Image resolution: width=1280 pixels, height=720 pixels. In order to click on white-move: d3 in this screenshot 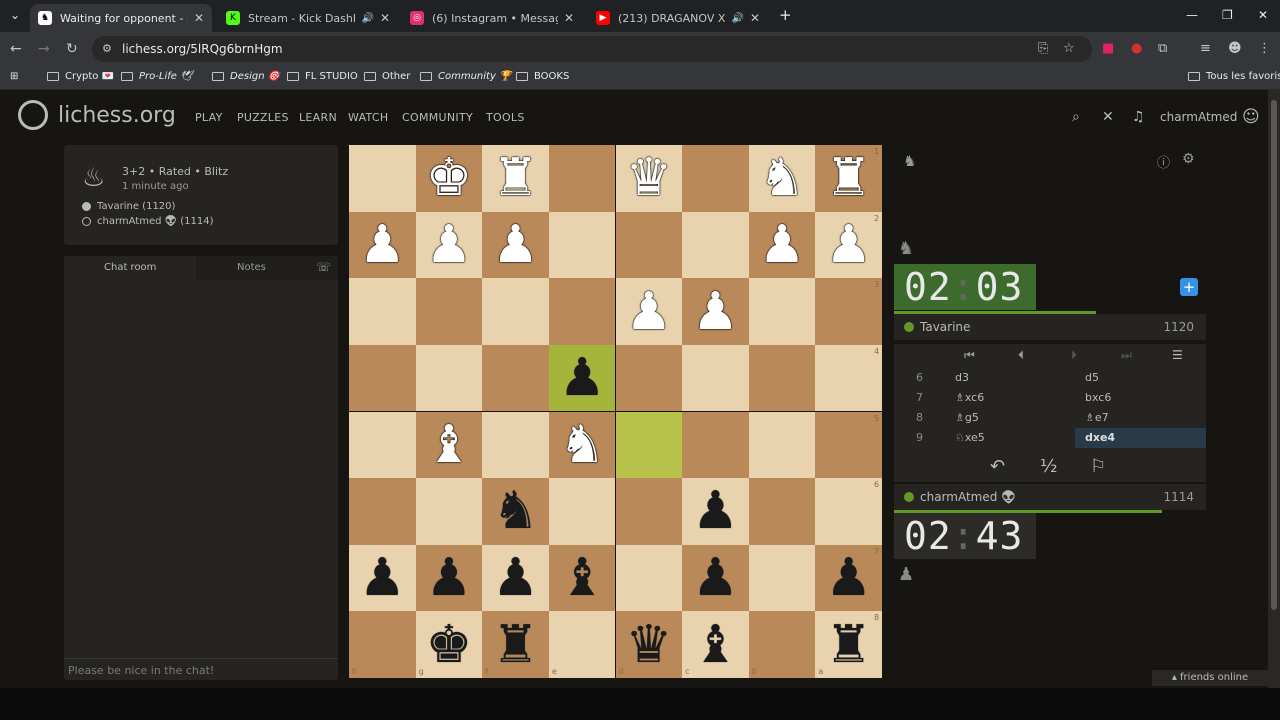, I will do `click(962, 377)`.